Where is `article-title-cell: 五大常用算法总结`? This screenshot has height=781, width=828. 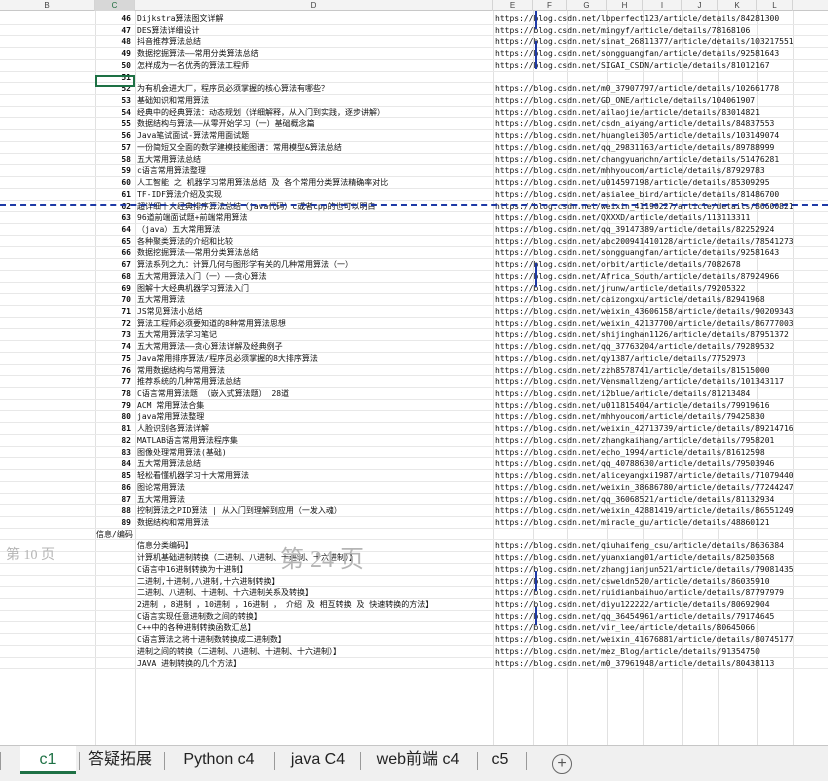 article-title-cell: 五大常用算法总结 is located at coordinates (314, 159).